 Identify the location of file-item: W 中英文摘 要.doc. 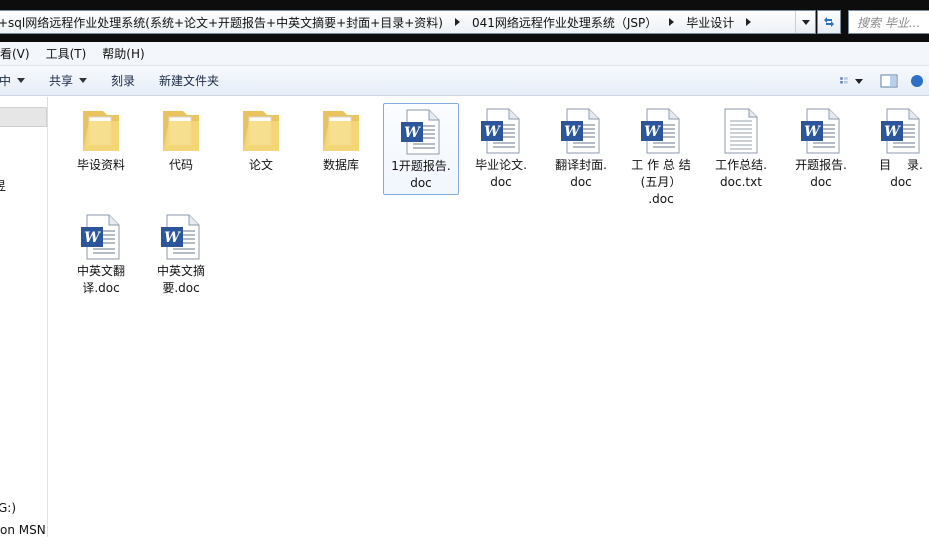
(181, 254).